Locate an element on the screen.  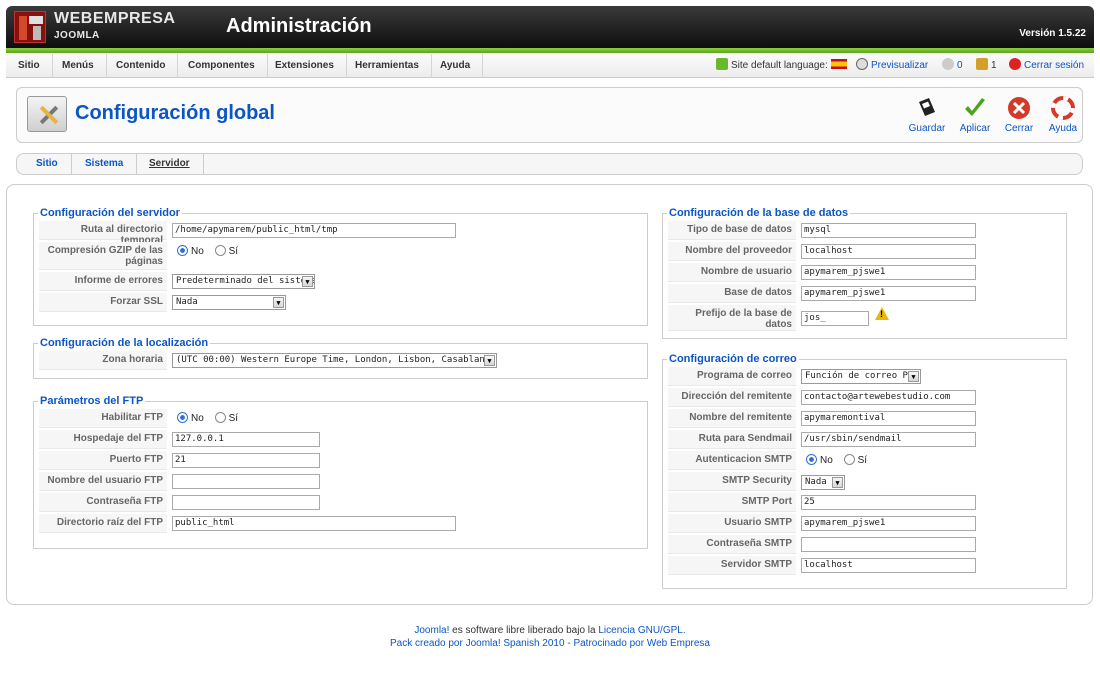
users-status: 1 is located at coordinates (986, 66).